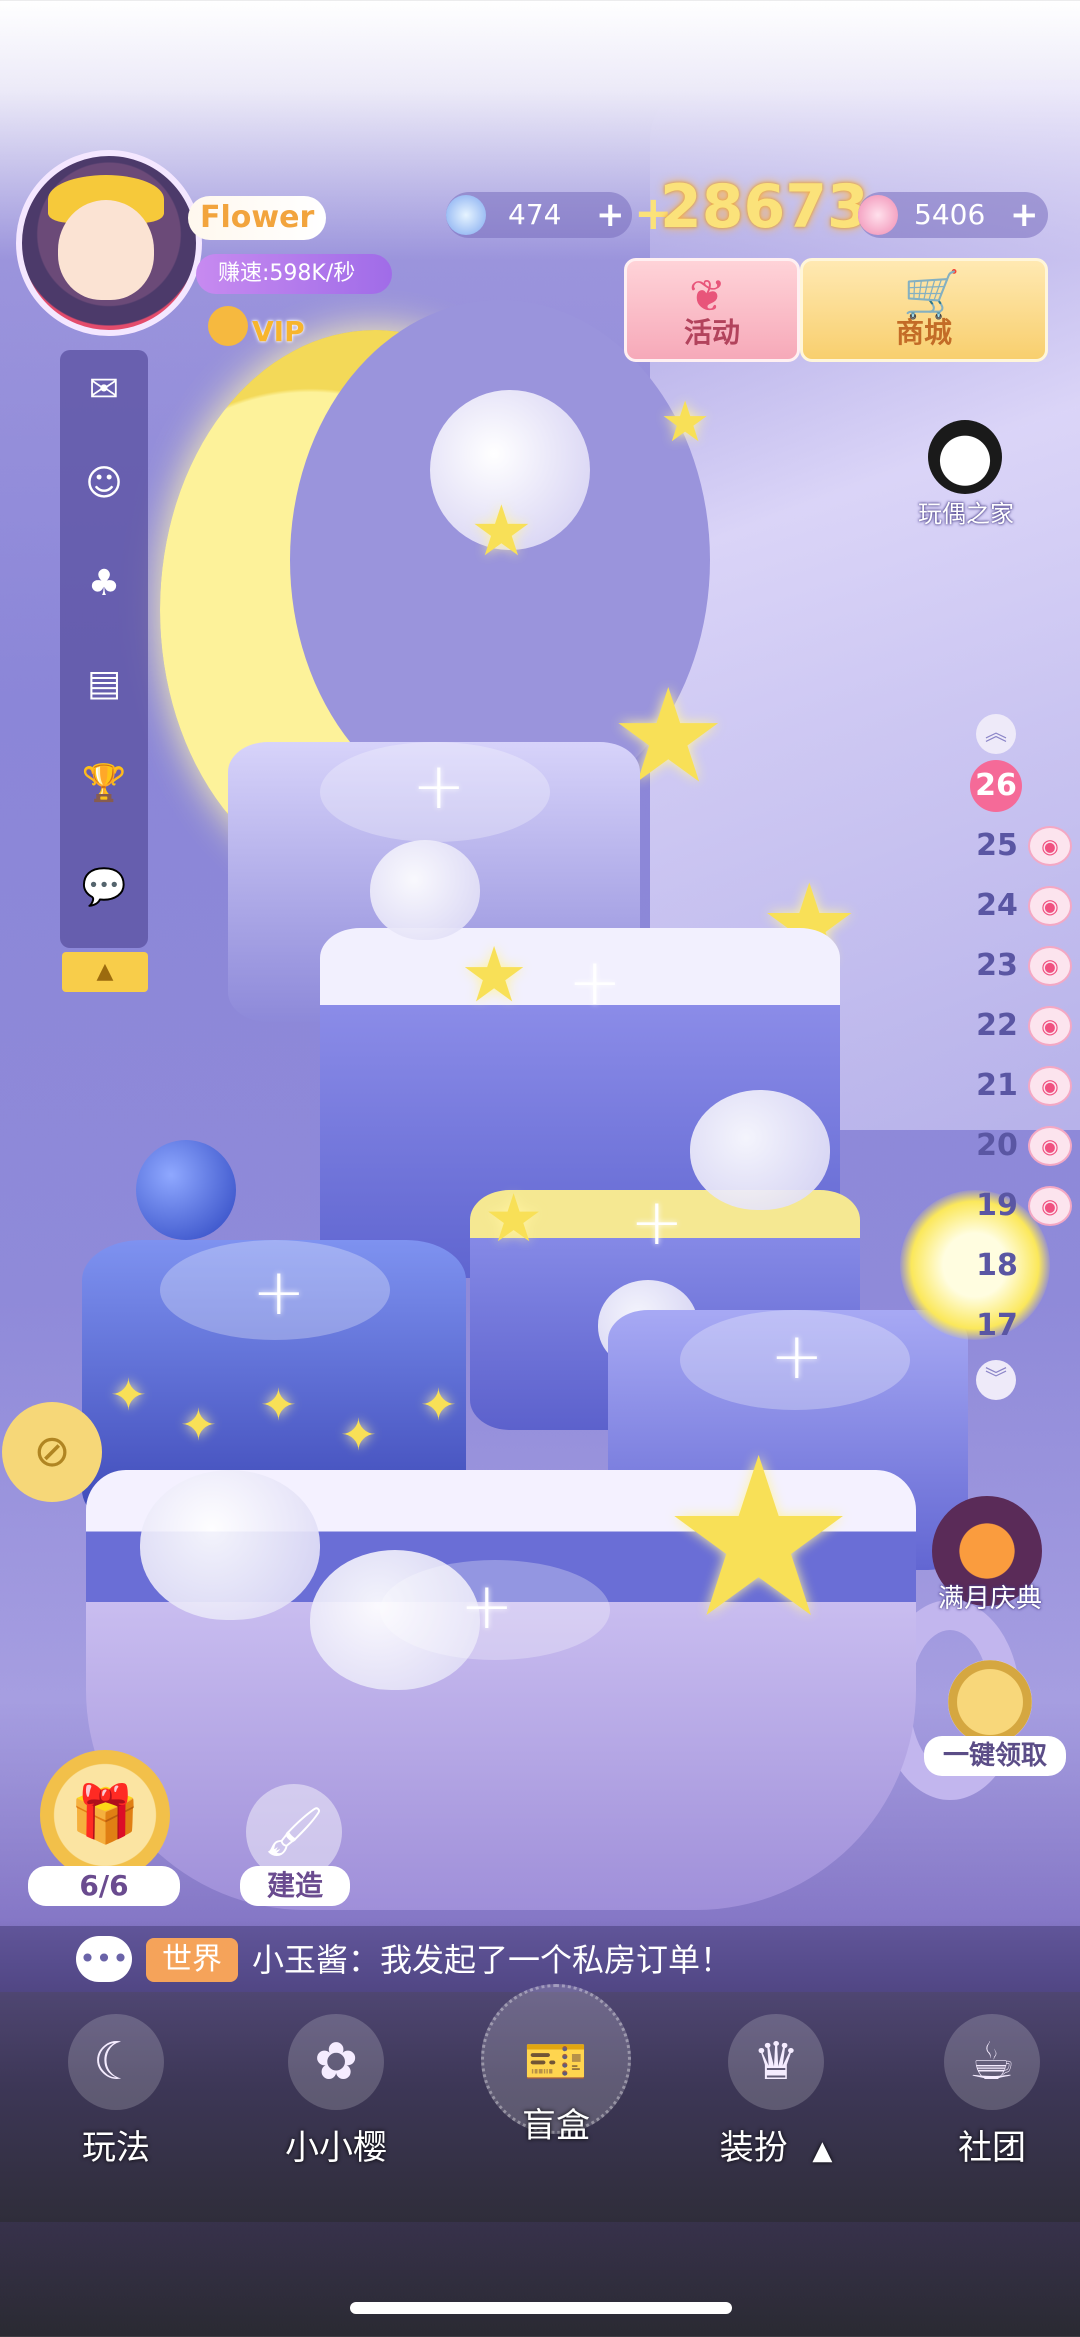 Image resolution: width=1080 pixels, height=2337 pixels. What do you see at coordinates (950, 214) in the screenshot?
I see `star-count: 5406` at bounding box center [950, 214].